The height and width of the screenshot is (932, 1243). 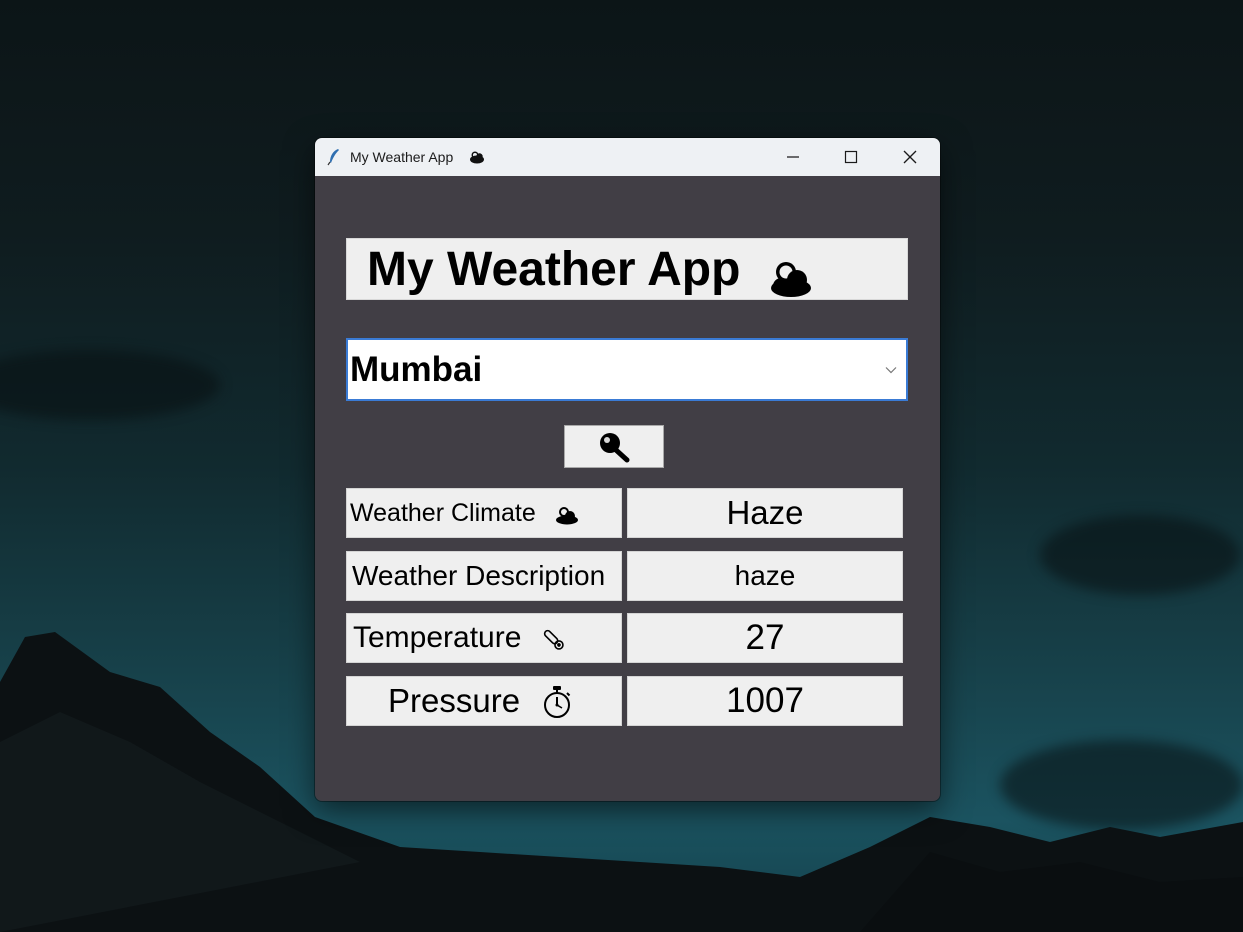 I want to click on close-icon, so click(x=910, y=157).